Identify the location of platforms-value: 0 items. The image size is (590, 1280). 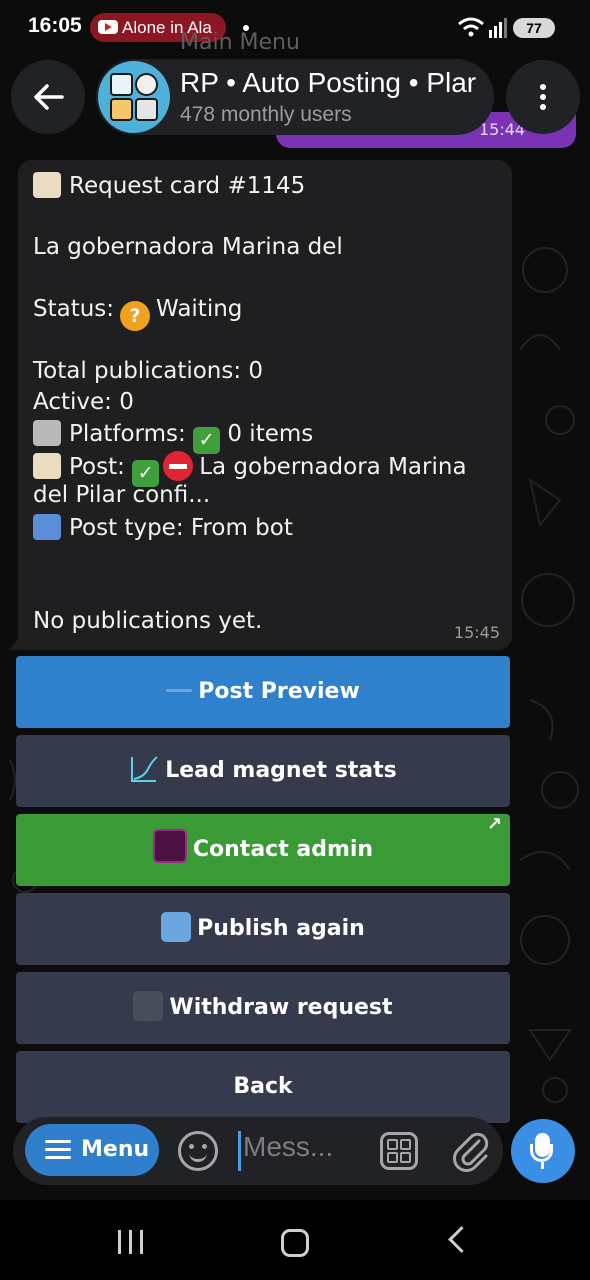
(270, 434).